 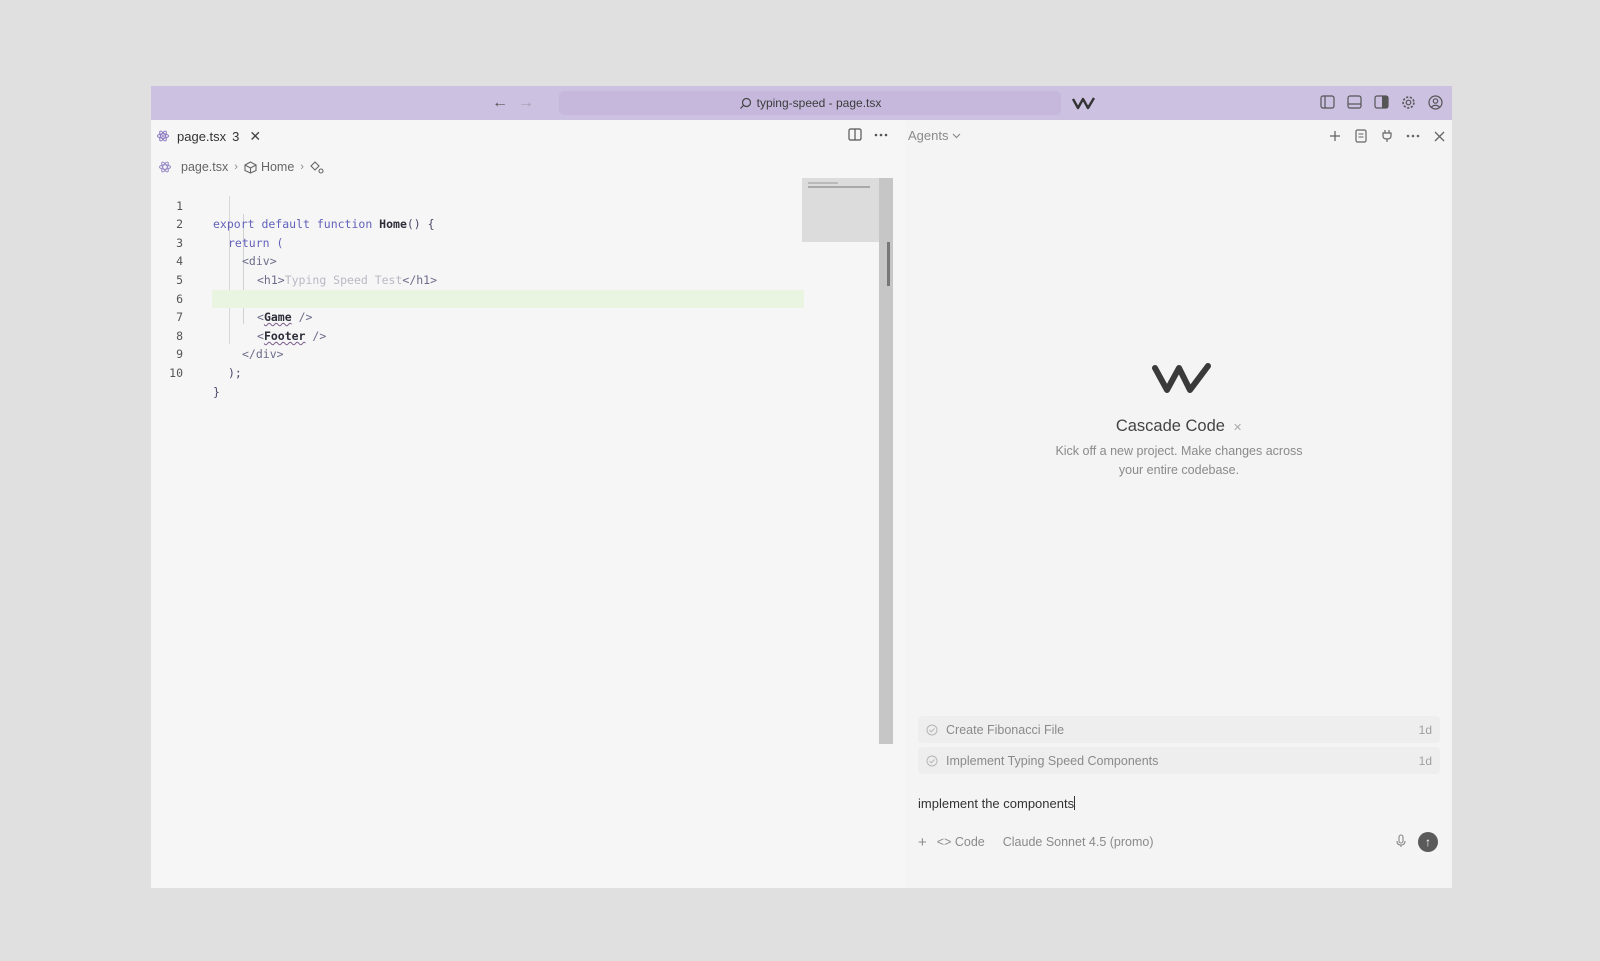 I want to click on forward-arrow-icon: →, so click(x=526, y=103).